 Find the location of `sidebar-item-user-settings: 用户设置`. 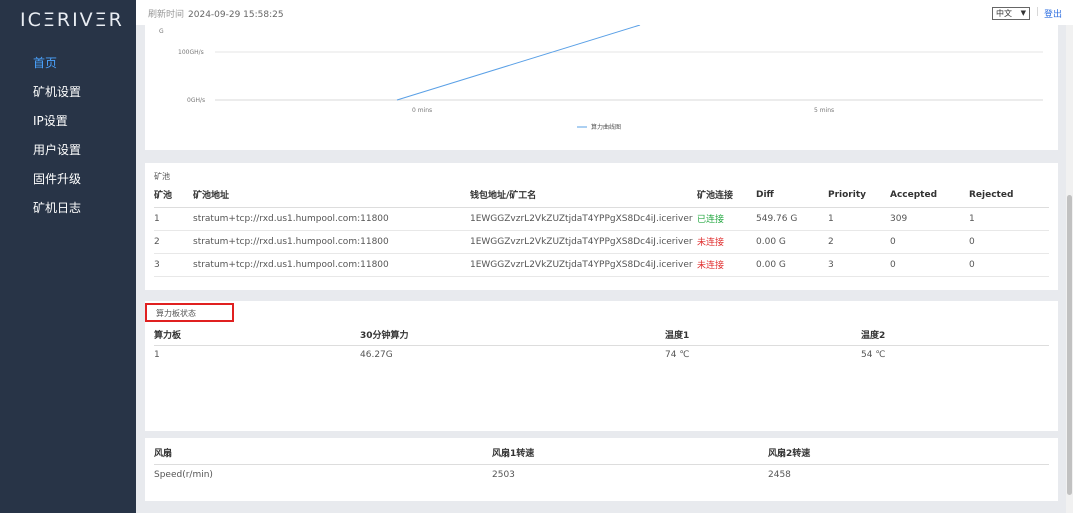

sidebar-item-user-settings: 用户设置 is located at coordinates (68, 151).